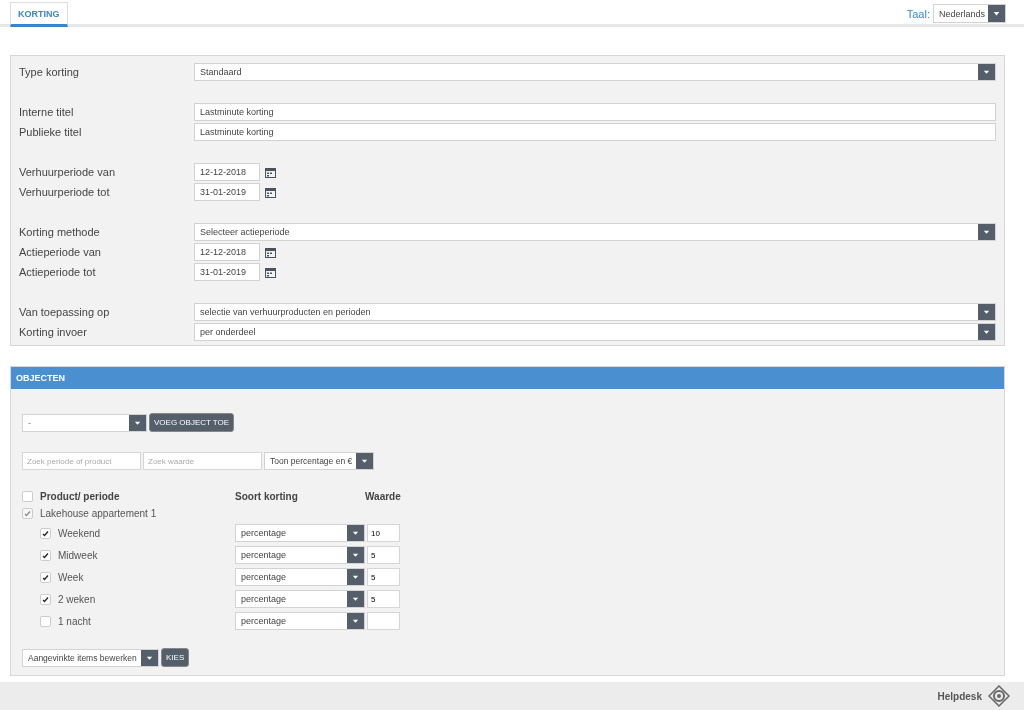 Image resolution: width=1024 pixels, height=710 pixels. Describe the element at coordinates (595, 232) in the screenshot. I see `dropdown-select: Selecteer actieperiode` at that location.